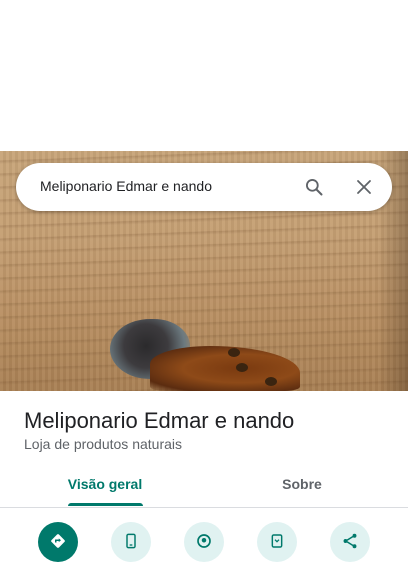 The width and height of the screenshot is (408, 562). I want to click on tab-bar: Visão geral Sobre, so click(204, 487).